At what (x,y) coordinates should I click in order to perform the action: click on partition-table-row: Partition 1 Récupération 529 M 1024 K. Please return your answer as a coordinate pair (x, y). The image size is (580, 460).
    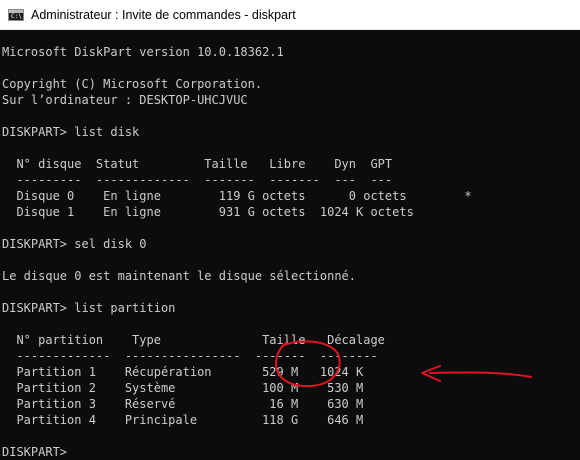
    Looking at the image, I should click on (183, 372).